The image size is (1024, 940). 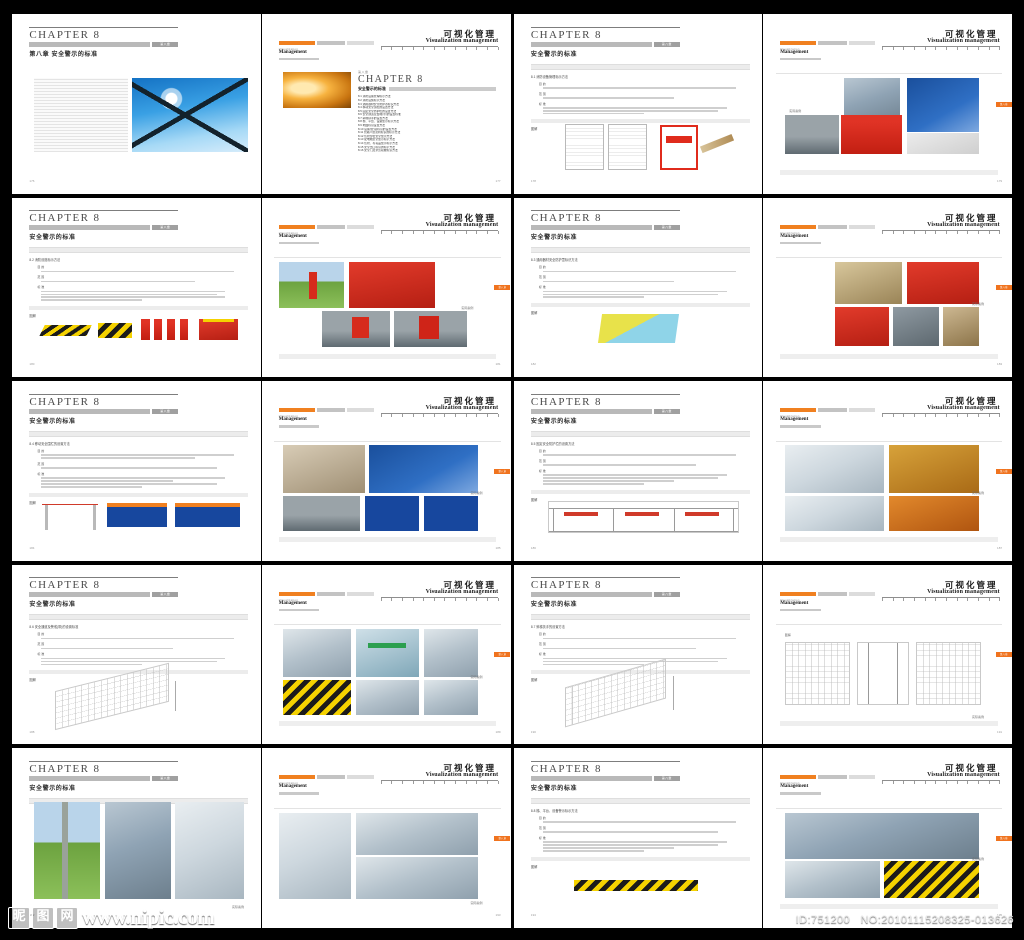 What do you see at coordinates (533, 548) in the screenshot?
I see `page-number: 186` at bounding box center [533, 548].